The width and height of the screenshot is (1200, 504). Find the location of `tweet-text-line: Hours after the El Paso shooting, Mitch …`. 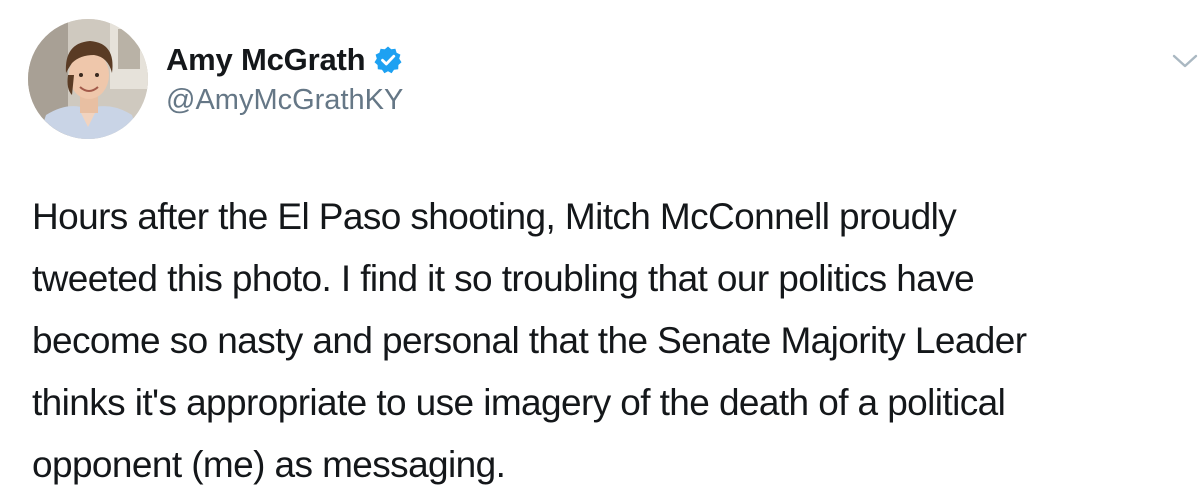

tweet-text-line: Hours after the El Paso shooting, Mitch … is located at coordinates (494, 216).